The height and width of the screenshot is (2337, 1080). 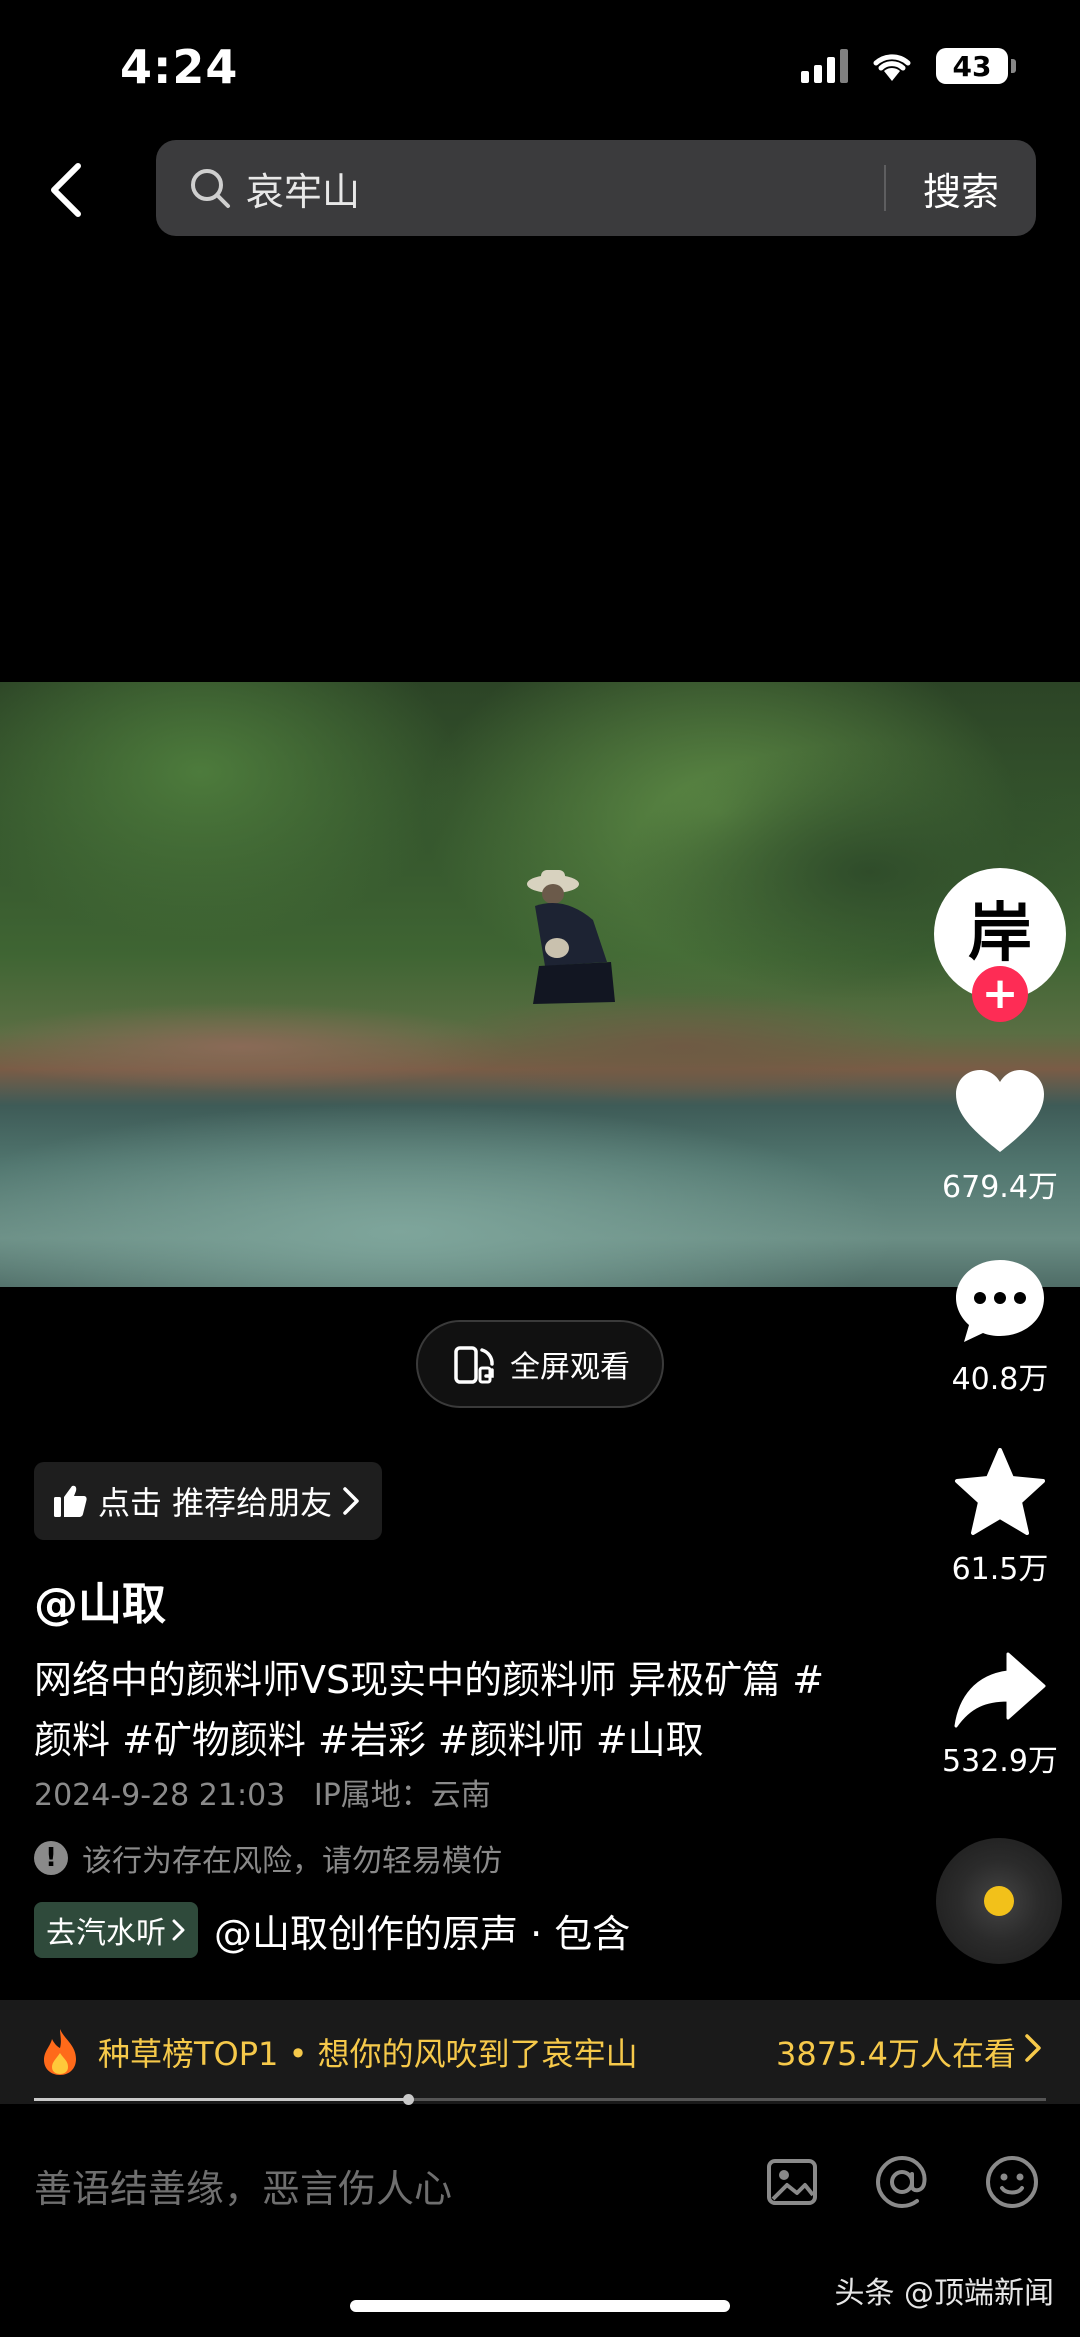 What do you see at coordinates (292, 1861) in the screenshot?
I see `risk-warning-text: 该行为存在风险，请勿轻易模仿` at bounding box center [292, 1861].